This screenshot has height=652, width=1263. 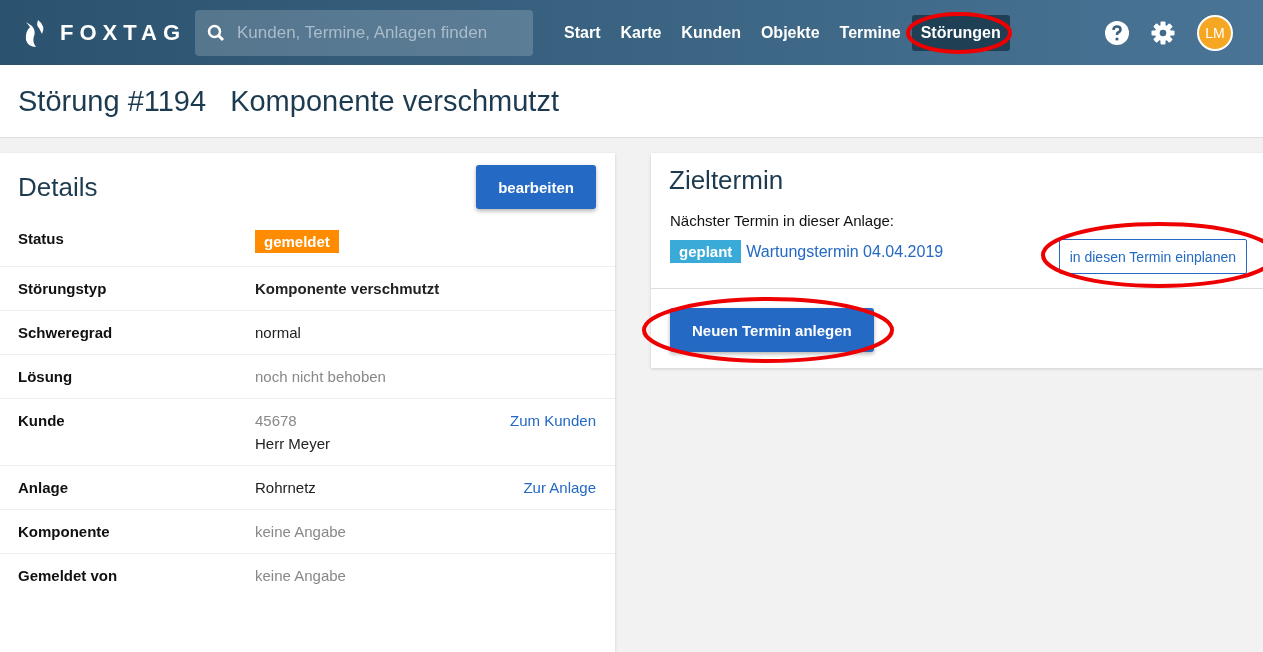 I want to click on schedule-button: in diesen Termin einplanen, so click(x=1152, y=256).